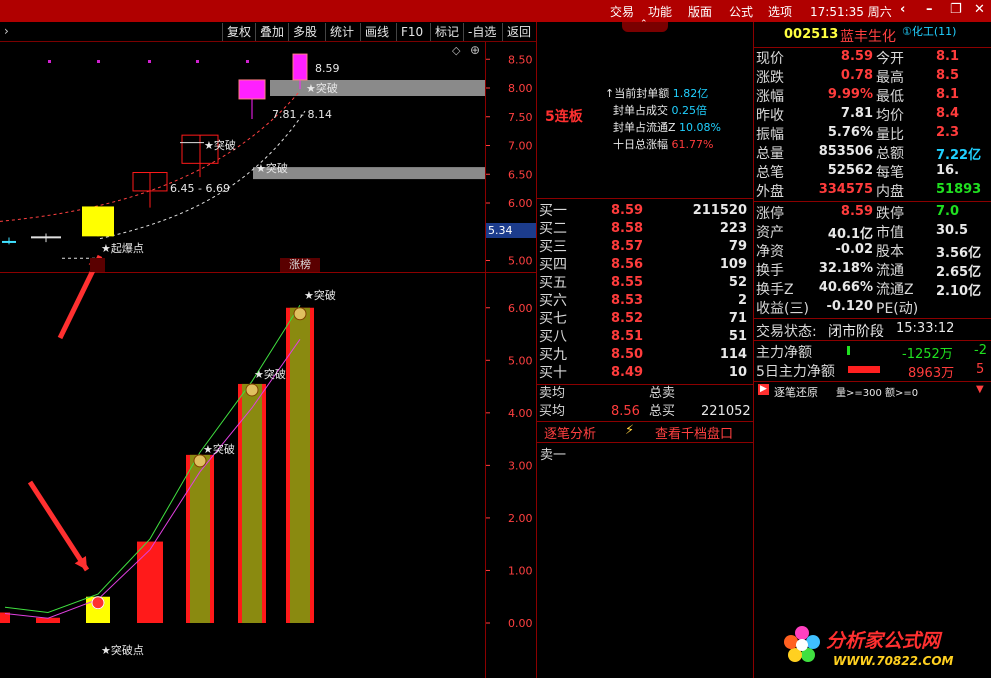 The height and width of the screenshot is (678, 991). I want to click on return-button: 返回, so click(518, 32).